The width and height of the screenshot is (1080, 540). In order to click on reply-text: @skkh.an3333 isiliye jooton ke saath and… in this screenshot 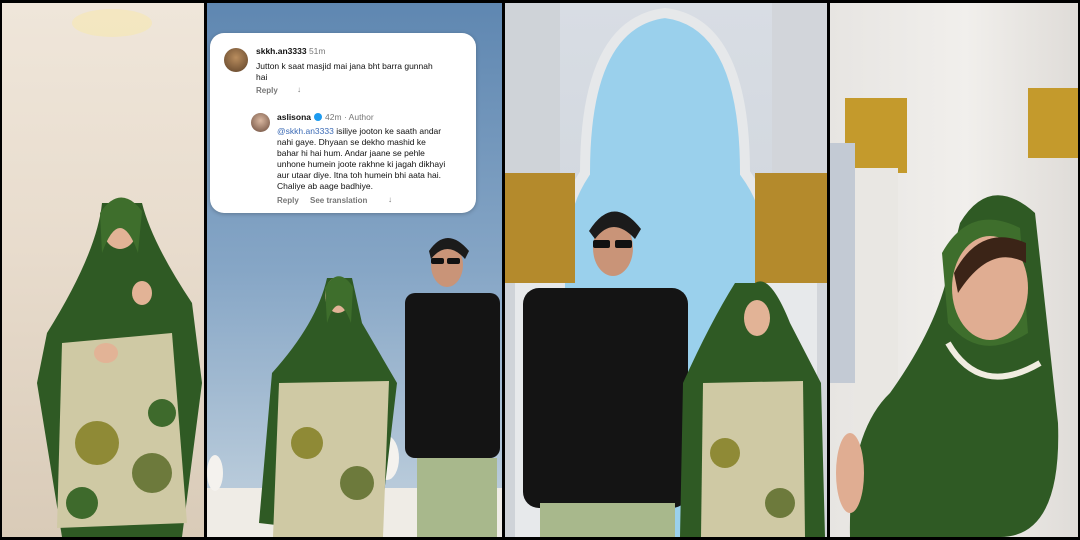, I will do `click(375, 159)`.